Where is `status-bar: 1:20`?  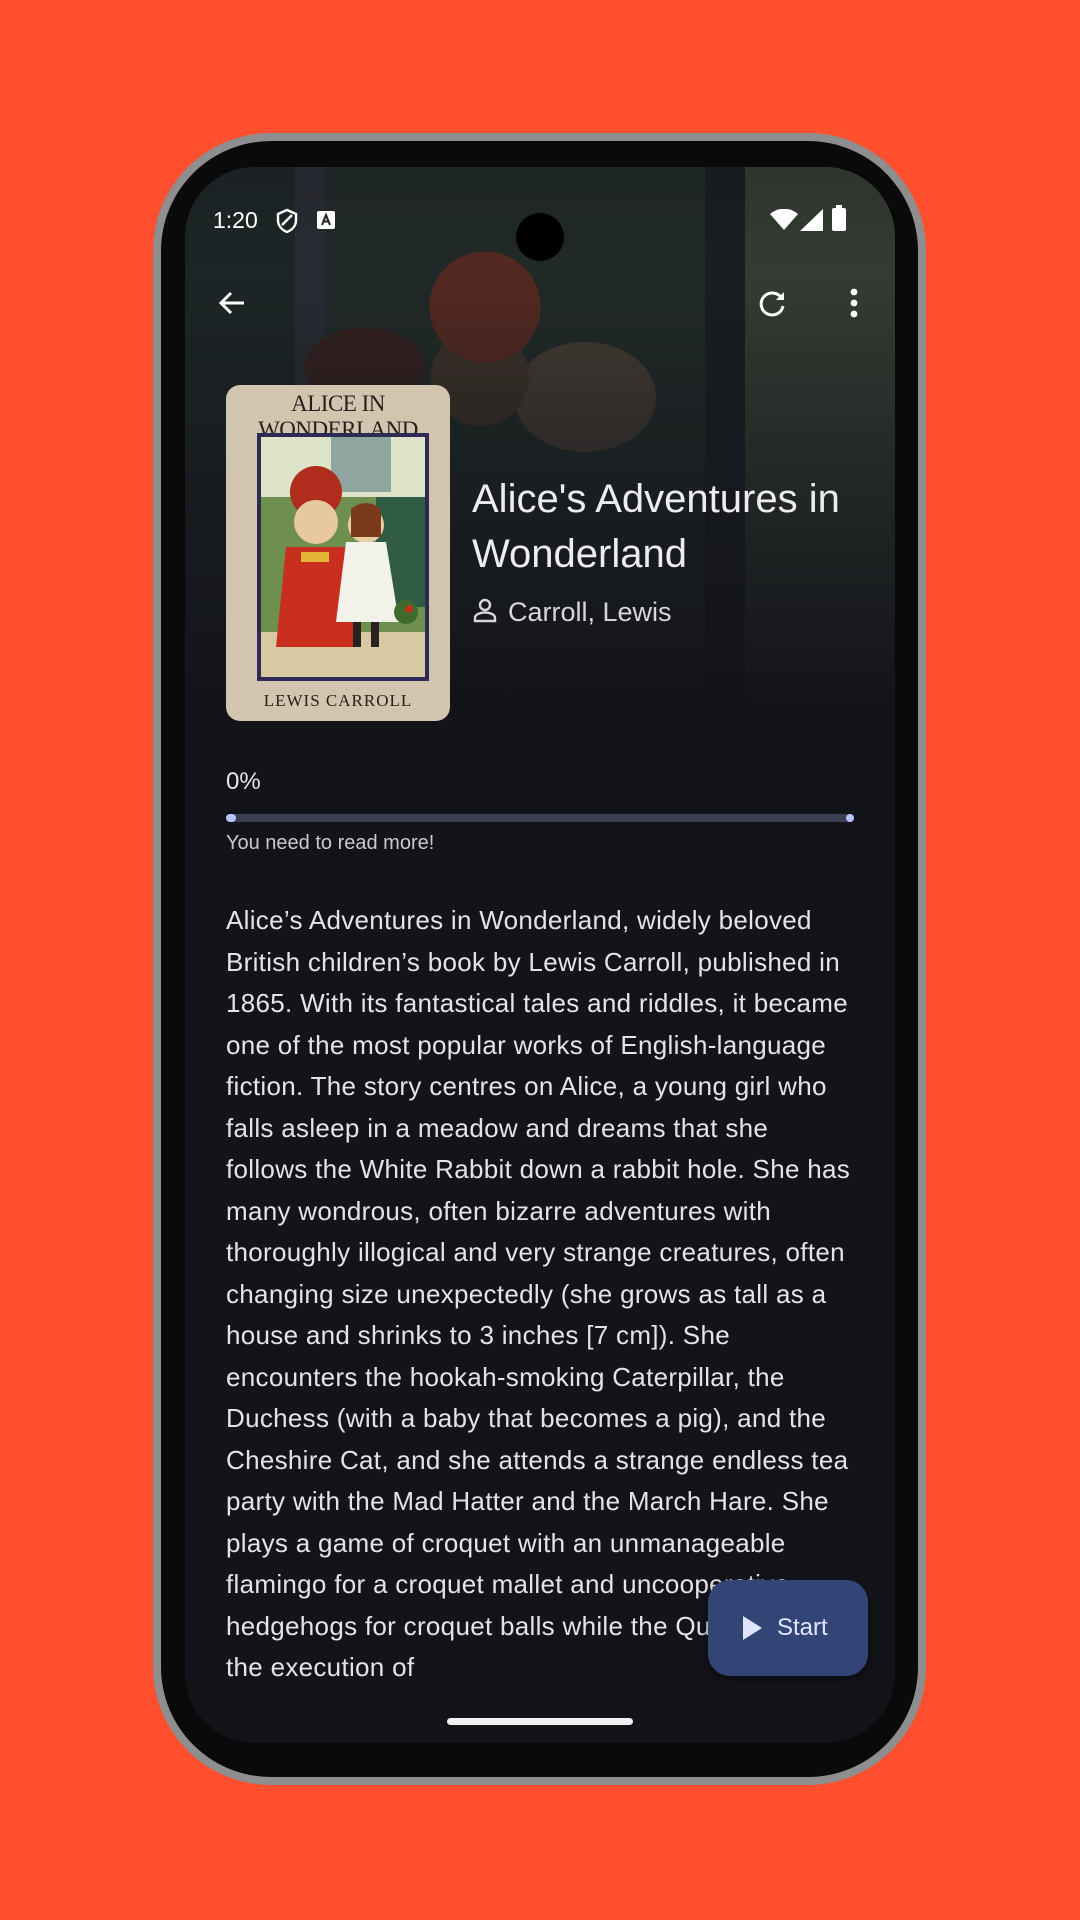 status-bar: 1:20 is located at coordinates (540, 228).